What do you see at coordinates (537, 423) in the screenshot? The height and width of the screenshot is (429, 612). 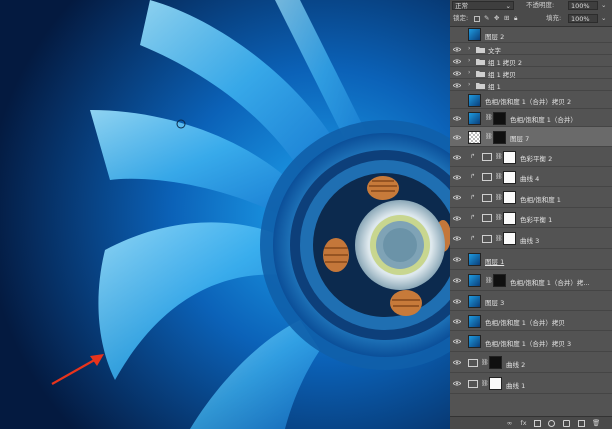 I see `mask-icon` at bounding box center [537, 423].